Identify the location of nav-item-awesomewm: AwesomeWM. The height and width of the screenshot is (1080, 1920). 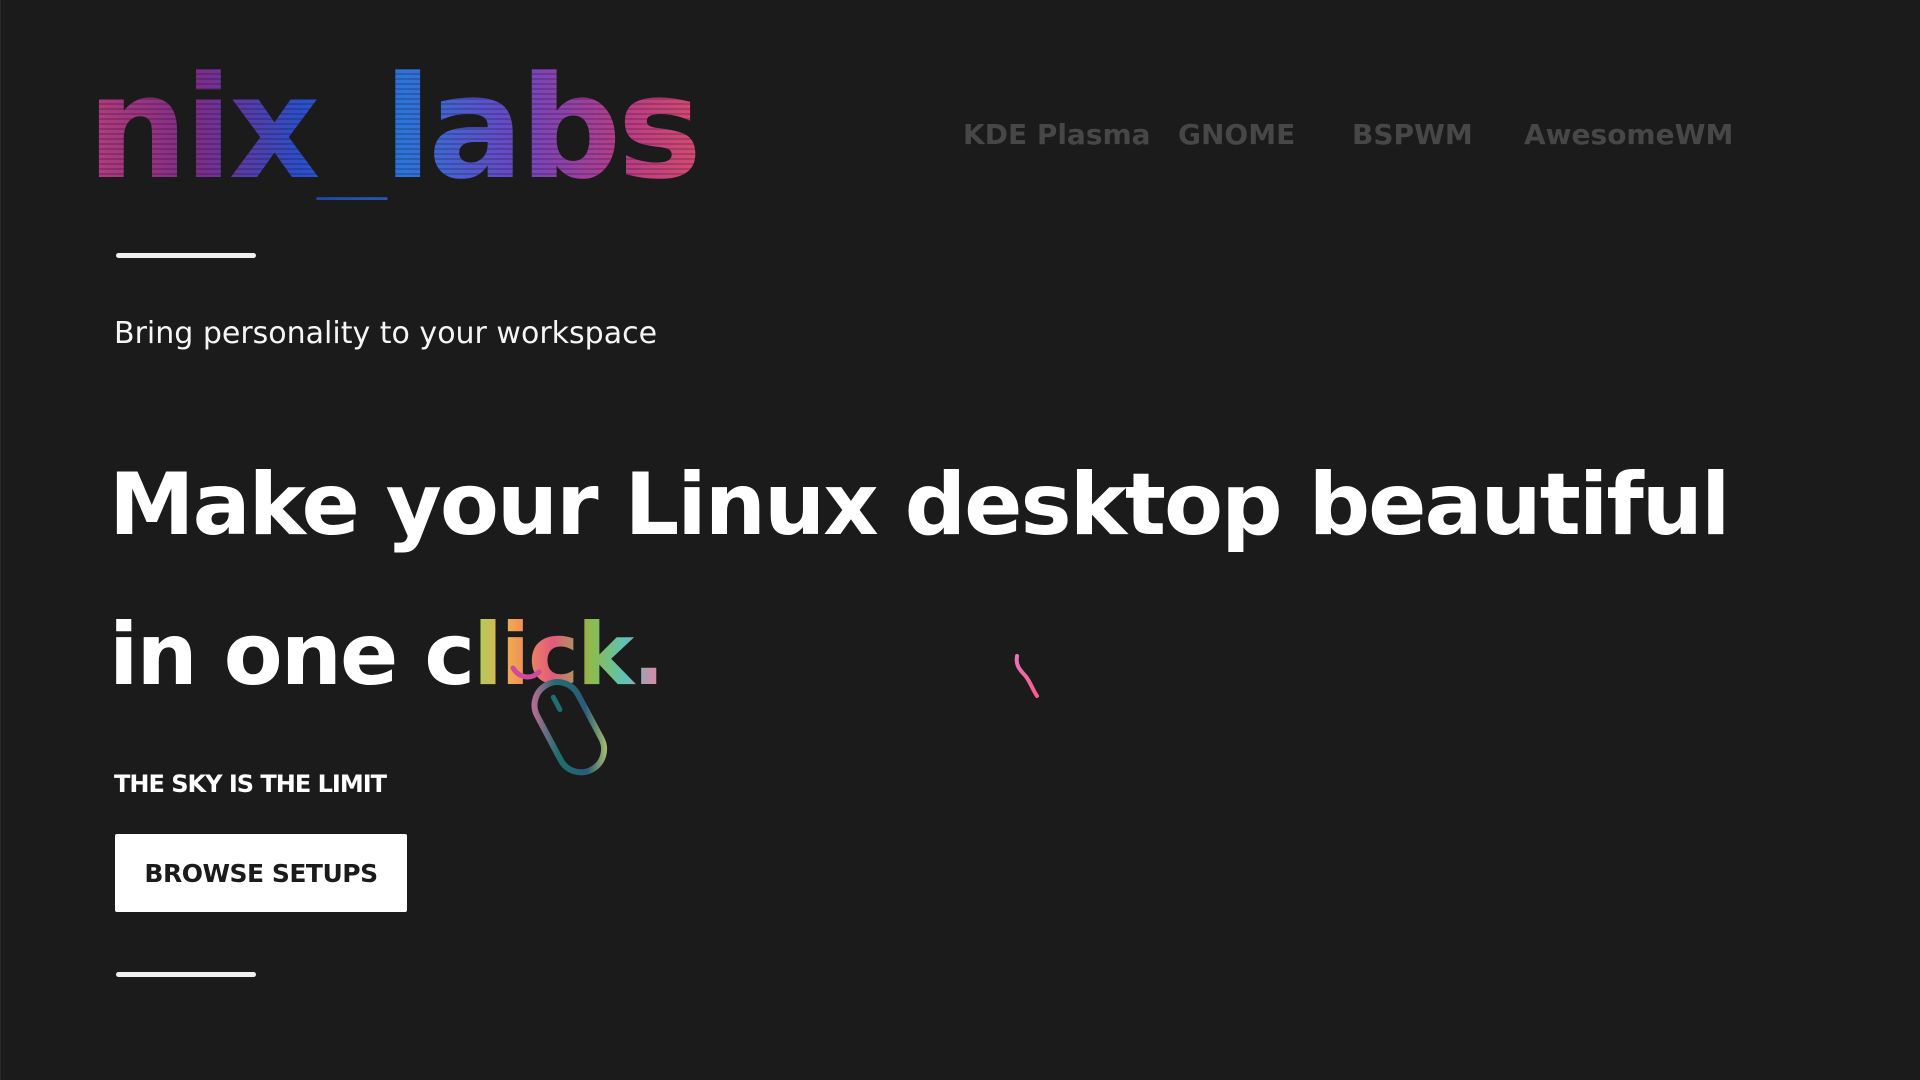
(1628, 134).